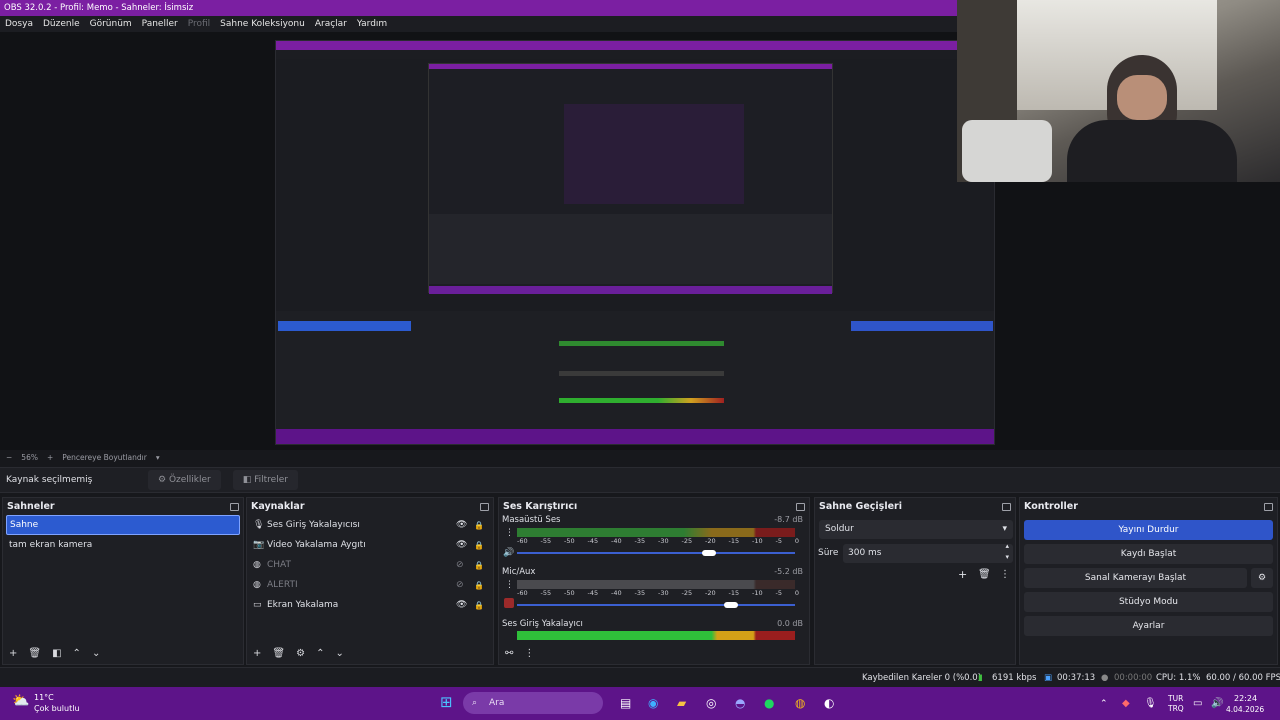 The height and width of the screenshot is (720, 1280). What do you see at coordinates (257, 585) in the screenshot?
I see `globe-icon: ◍` at bounding box center [257, 585].